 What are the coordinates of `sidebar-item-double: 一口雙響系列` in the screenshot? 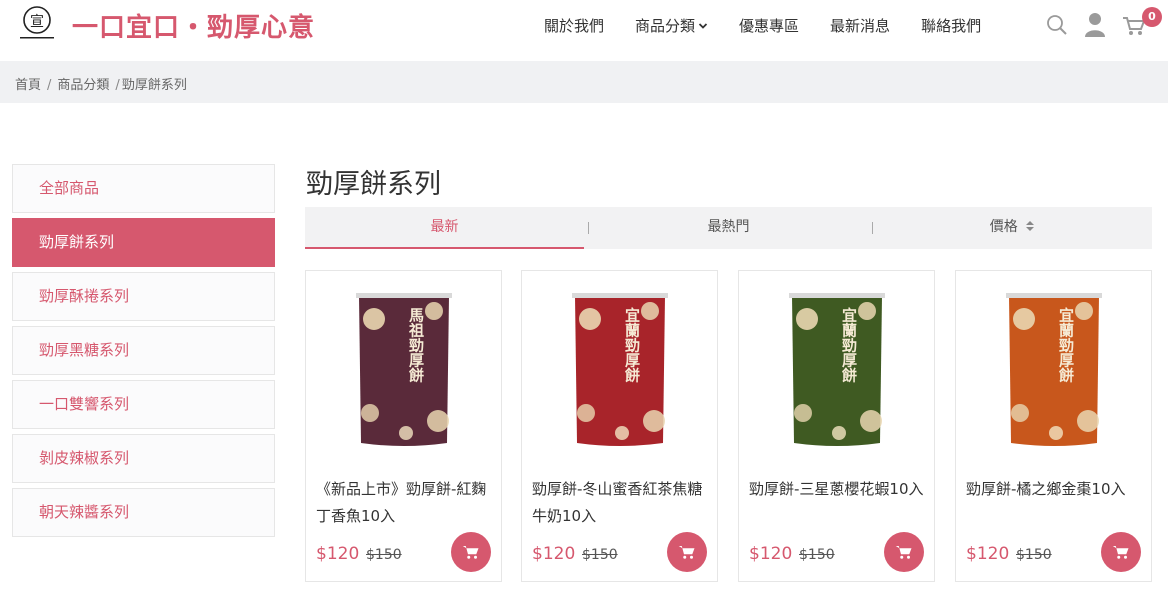 It's located at (143, 404).